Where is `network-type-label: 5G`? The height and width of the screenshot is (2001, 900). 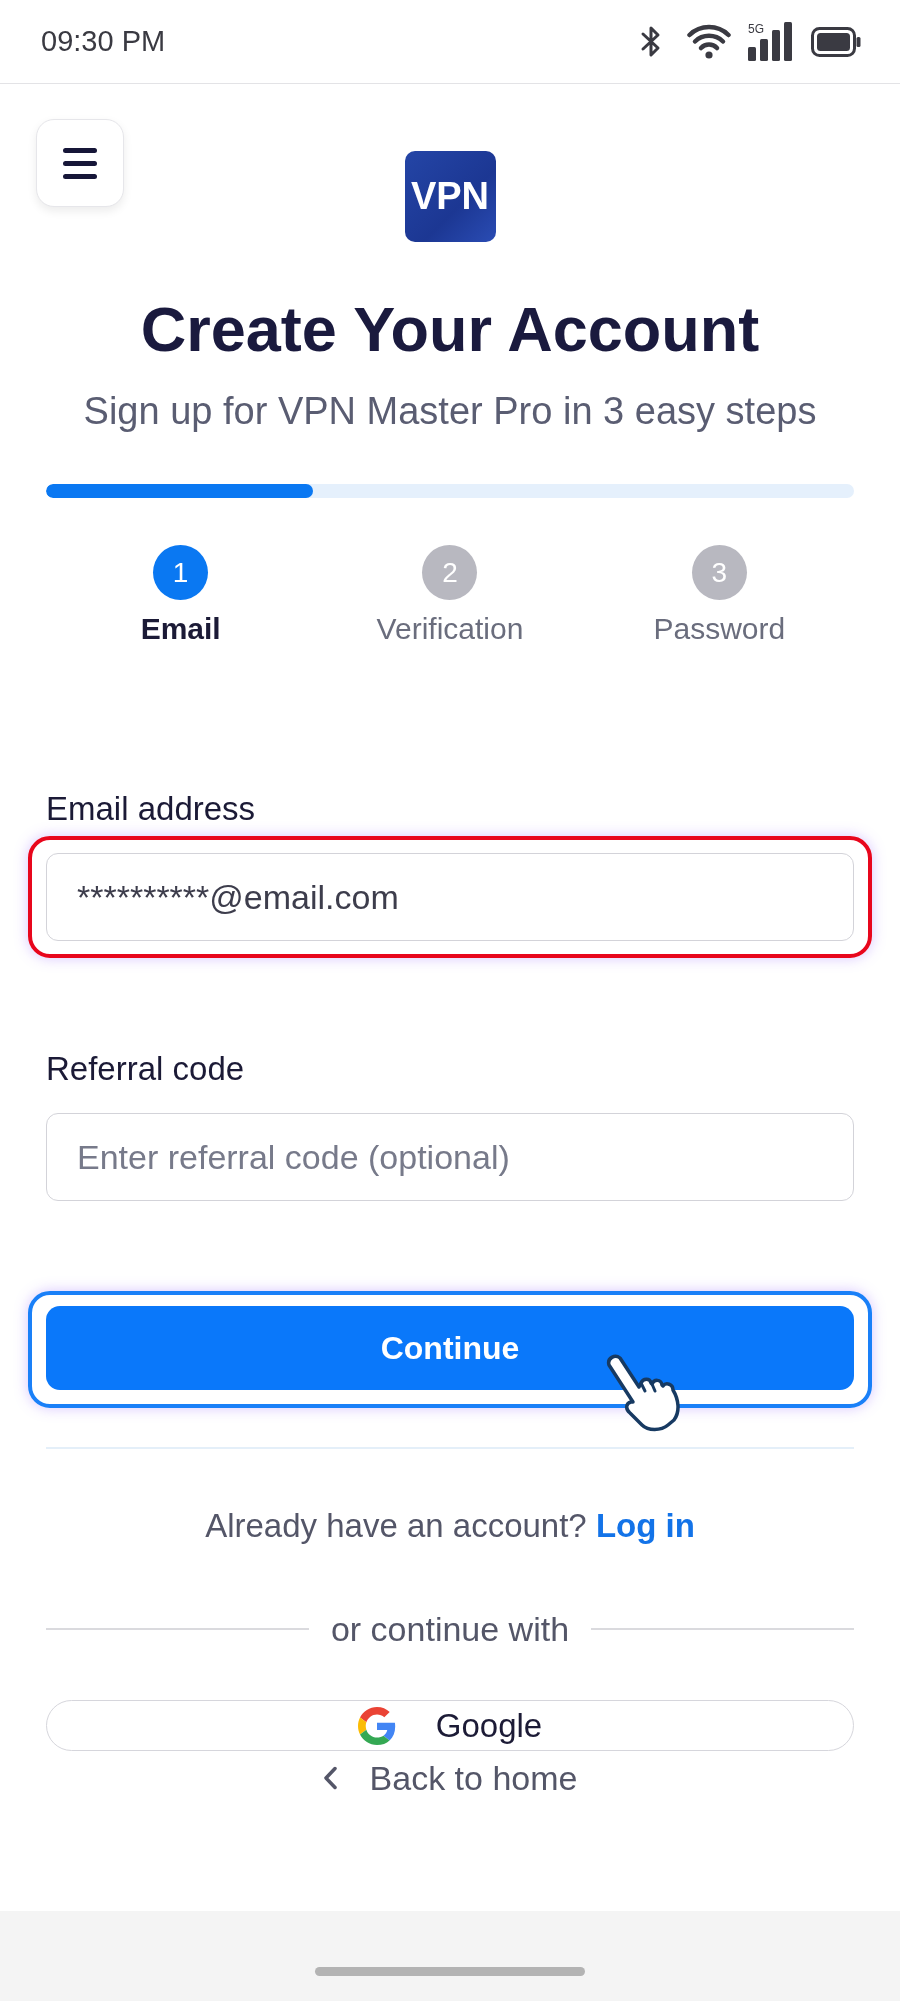 network-type-label: 5G is located at coordinates (756, 29).